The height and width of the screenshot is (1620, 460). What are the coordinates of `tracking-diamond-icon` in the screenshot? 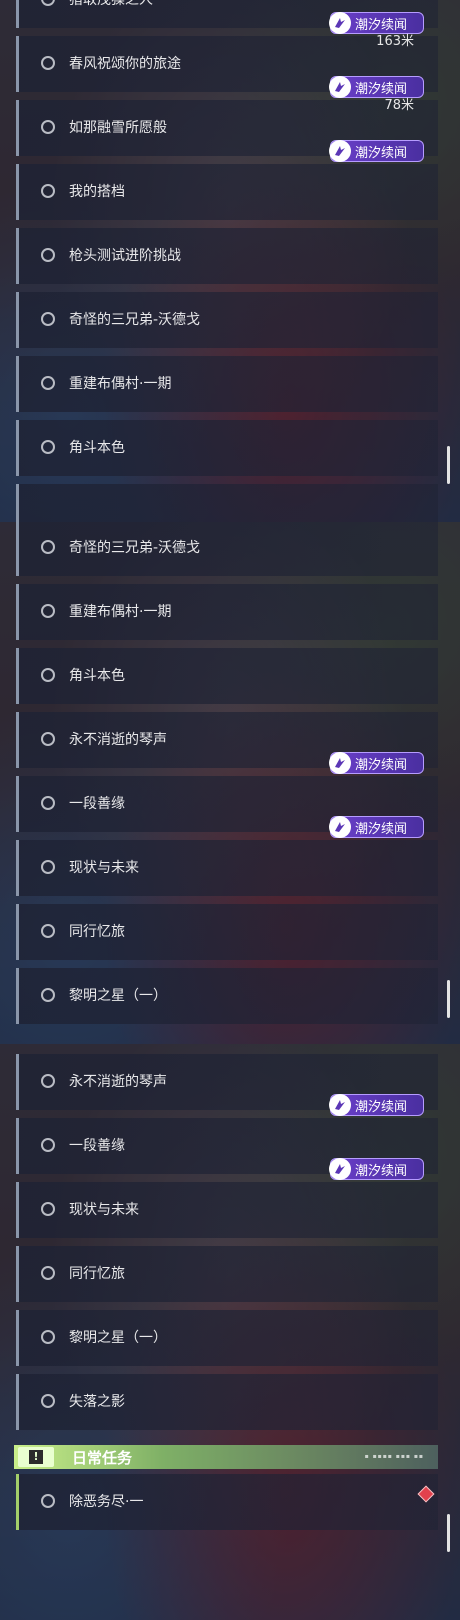 It's located at (426, 1494).